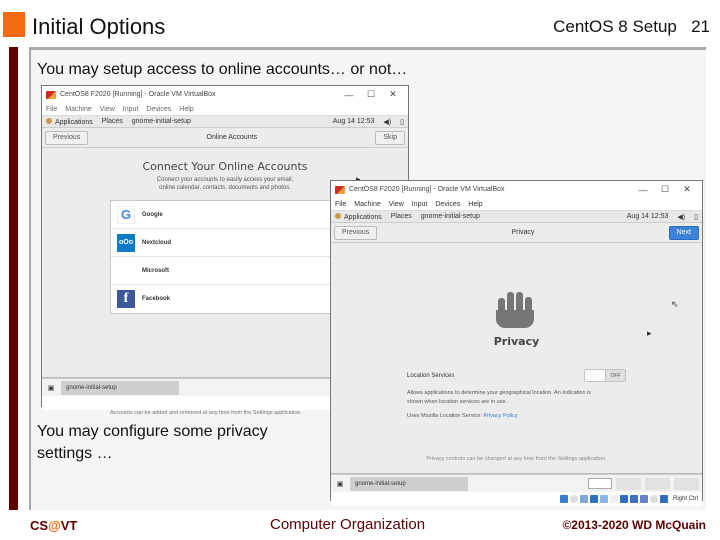  What do you see at coordinates (225, 215) in the screenshot?
I see `account-item-google: G Google` at bounding box center [225, 215].